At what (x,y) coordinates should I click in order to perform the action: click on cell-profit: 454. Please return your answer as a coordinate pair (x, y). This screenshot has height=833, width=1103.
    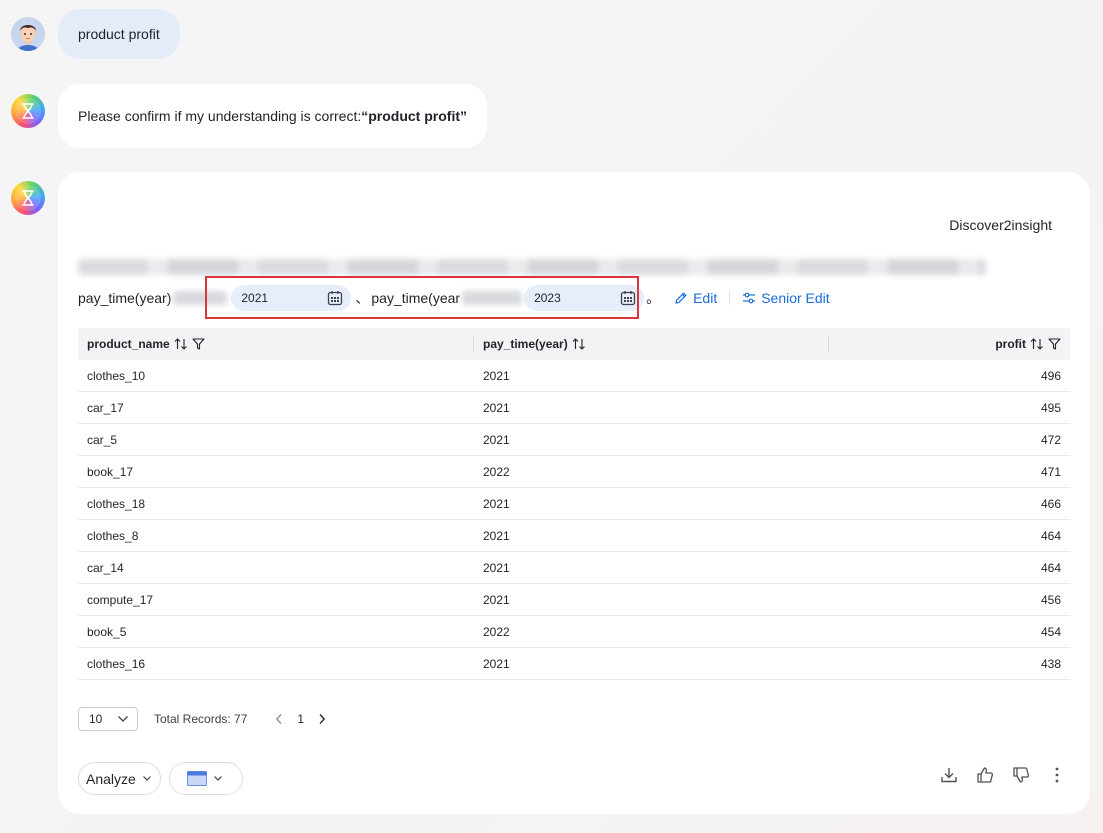
    Looking at the image, I should click on (1050, 631).